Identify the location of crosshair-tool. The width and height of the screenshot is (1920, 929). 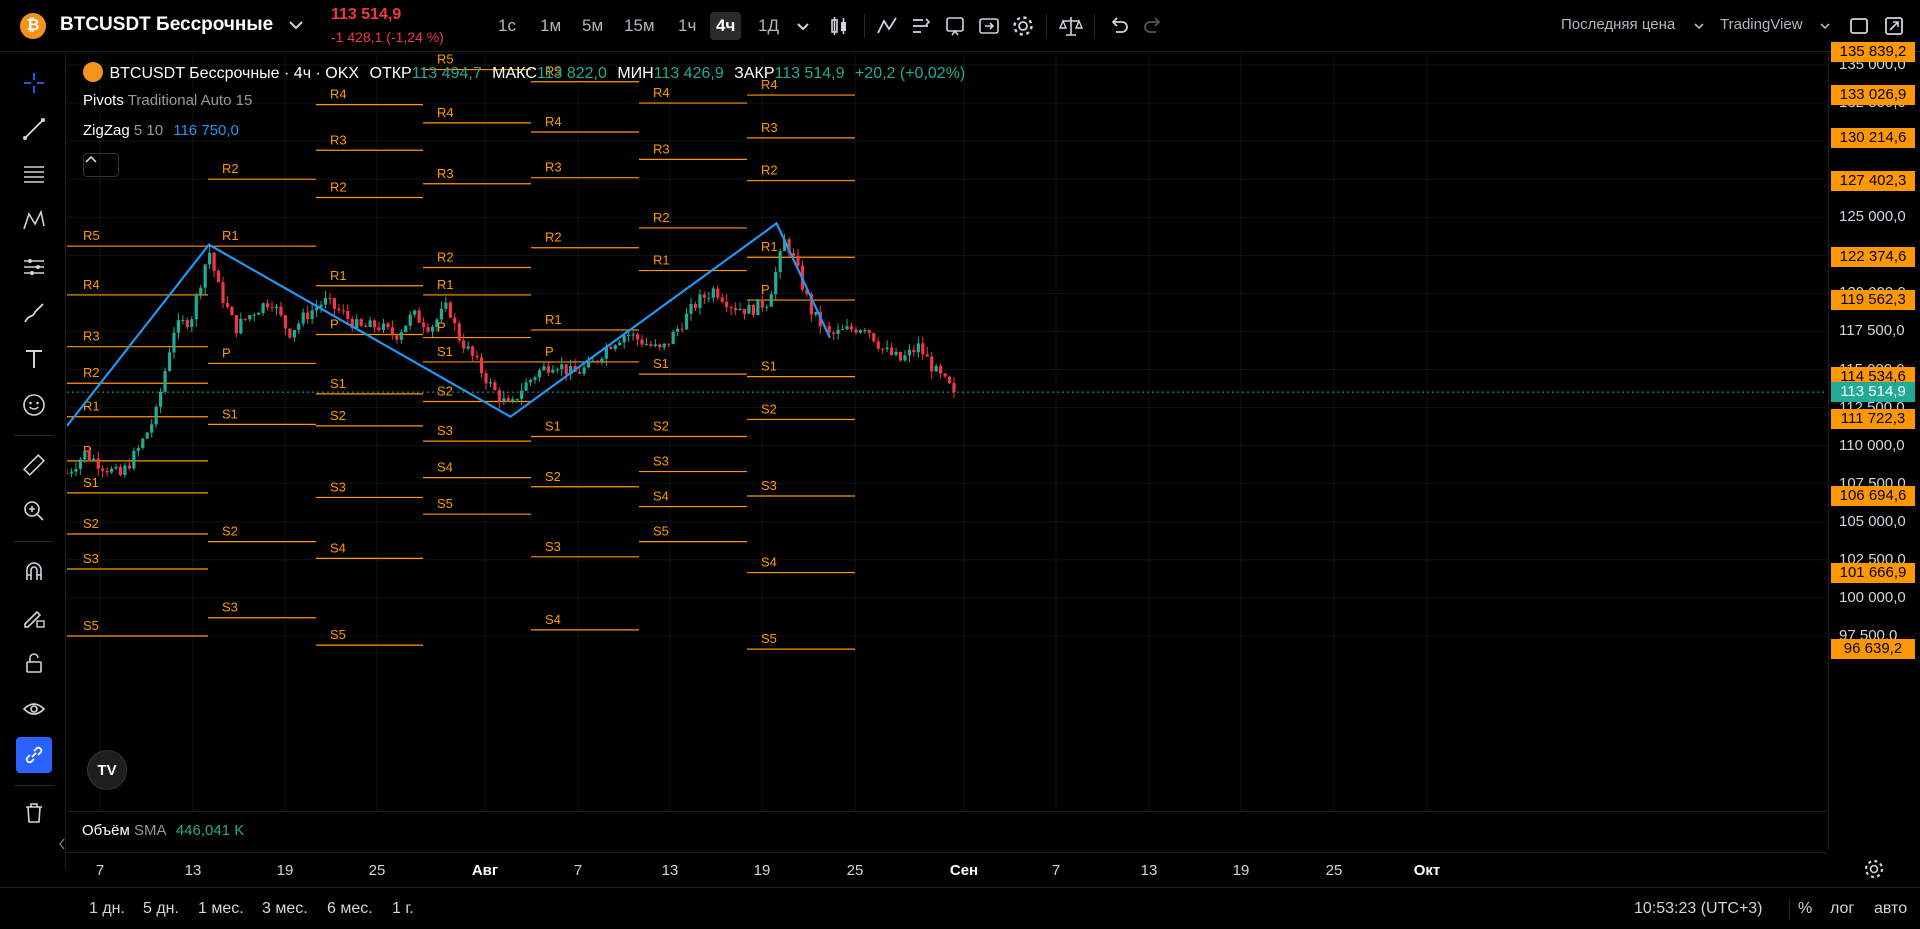
(34, 83).